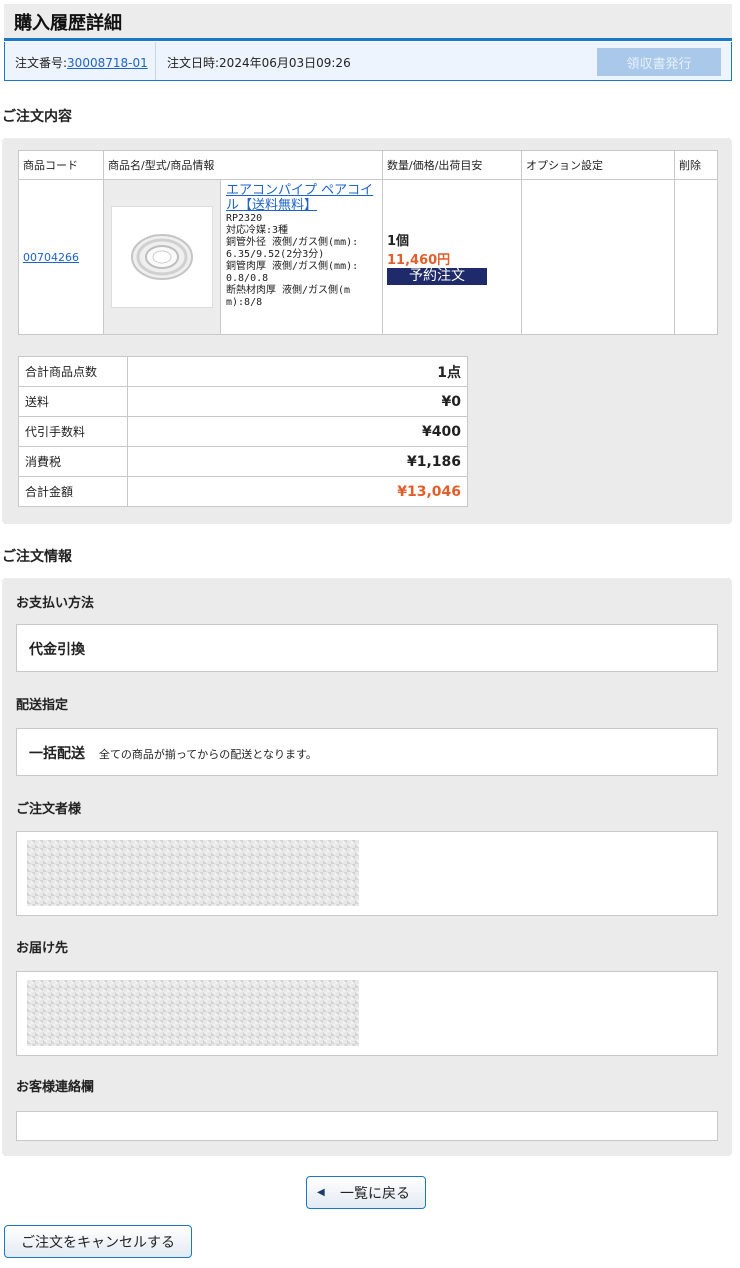  I want to click on item-info-line: 6.35/9.52(2分3分), so click(275, 254).